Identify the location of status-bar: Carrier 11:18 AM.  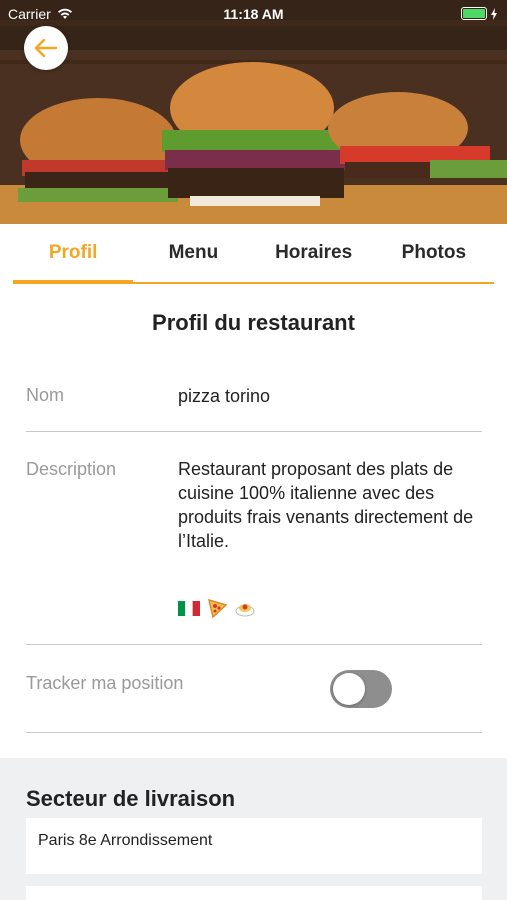
(253, 14).